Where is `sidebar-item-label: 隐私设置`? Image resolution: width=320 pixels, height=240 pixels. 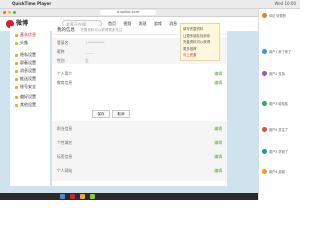 sidebar-item-label: 隐私设置 is located at coordinates (28, 54).